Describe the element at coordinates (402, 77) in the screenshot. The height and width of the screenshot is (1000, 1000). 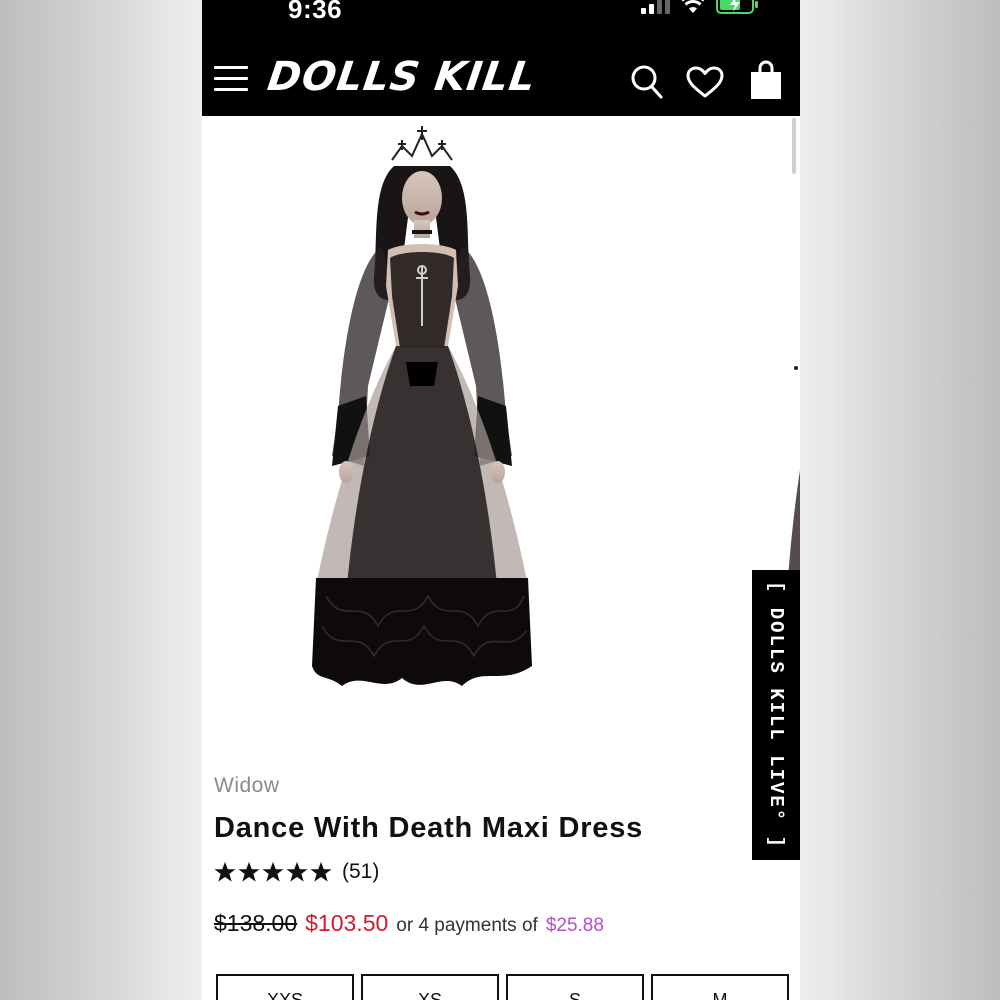
I see `site-logo: DOLLS KILL` at that location.